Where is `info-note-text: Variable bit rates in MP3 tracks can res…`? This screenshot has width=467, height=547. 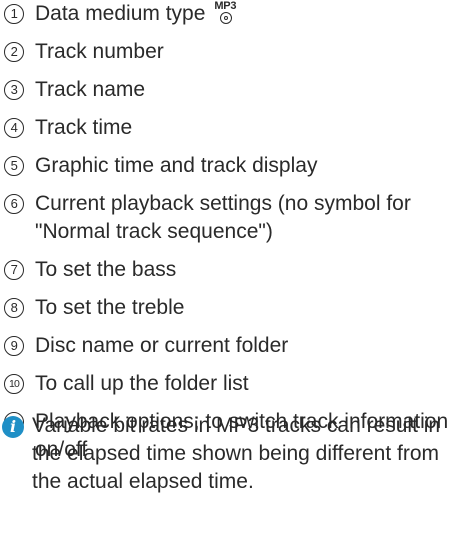
info-note-text: Variable bit rates in MP3 tracks can res… is located at coordinates (236, 453).